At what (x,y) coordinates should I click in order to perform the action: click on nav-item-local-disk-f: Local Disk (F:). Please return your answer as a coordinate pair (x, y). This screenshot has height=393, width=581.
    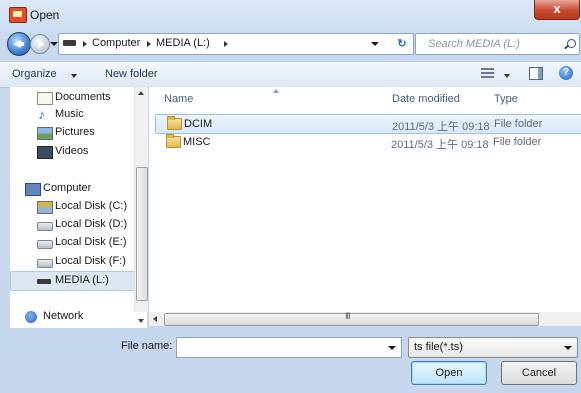
    Looking at the image, I should click on (77, 262).